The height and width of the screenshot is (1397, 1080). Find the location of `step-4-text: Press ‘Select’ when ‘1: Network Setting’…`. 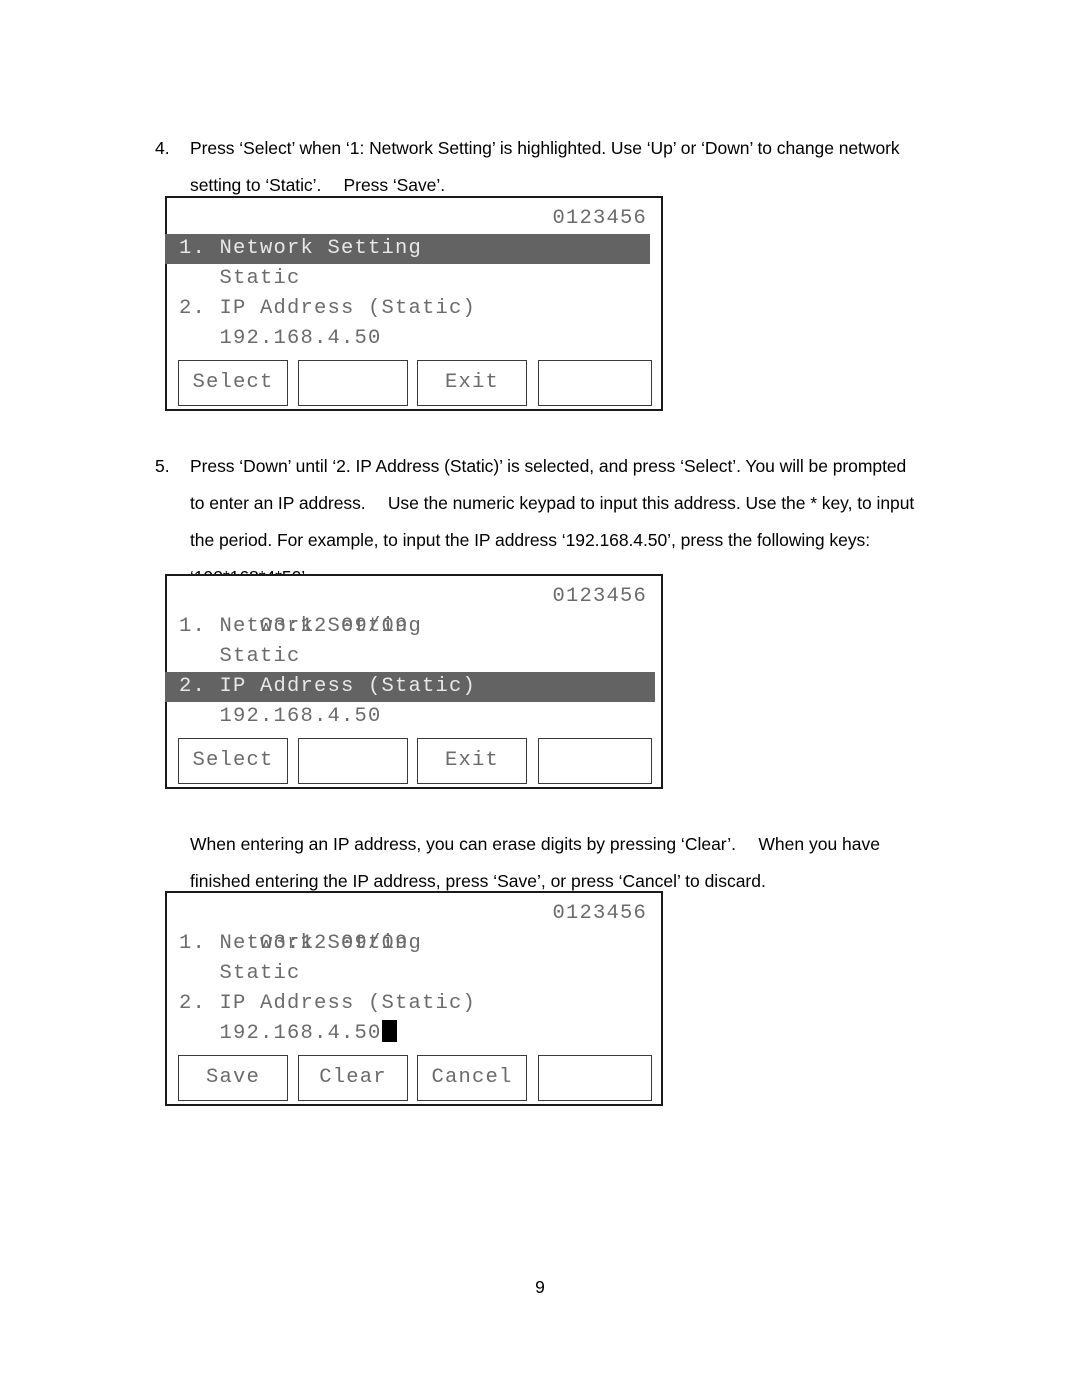

step-4-text: Press ‘Select’ when ‘1: Network Setting’… is located at coordinates (557, 167).